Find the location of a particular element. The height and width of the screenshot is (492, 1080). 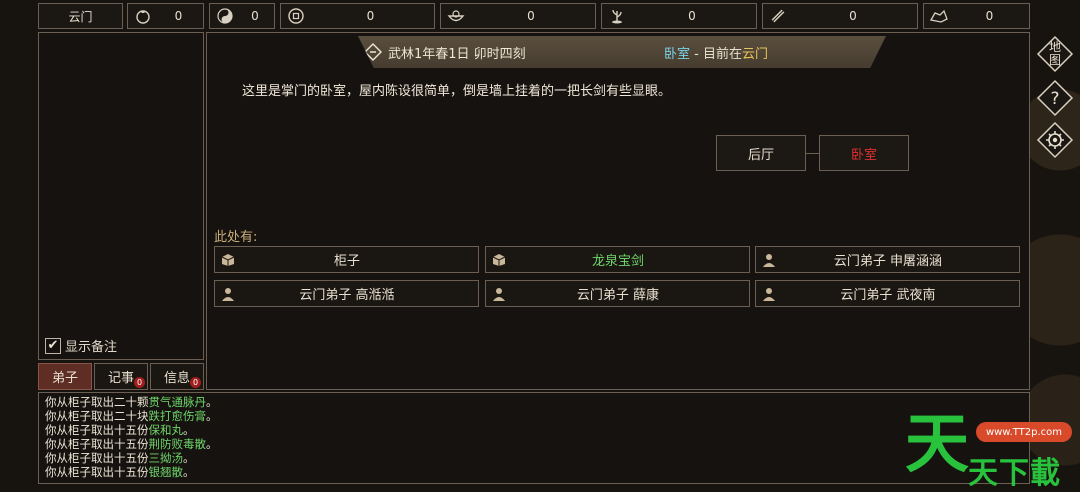

food-bowl-icon is located at coordinates (456, 16).